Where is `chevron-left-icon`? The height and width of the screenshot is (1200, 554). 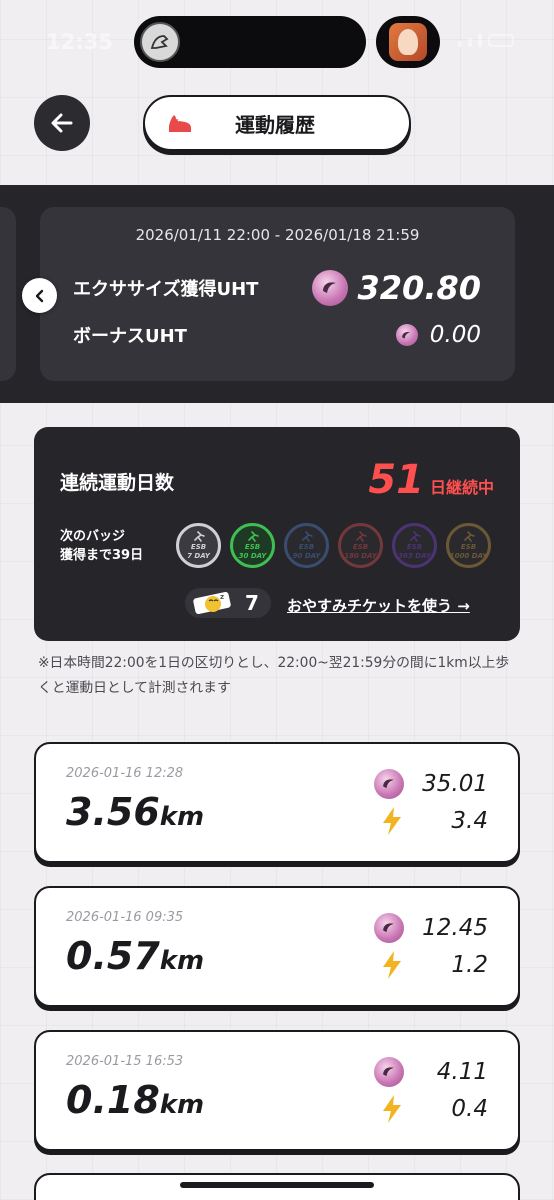 chevron-left-icon is located at coordinates (39, 295).